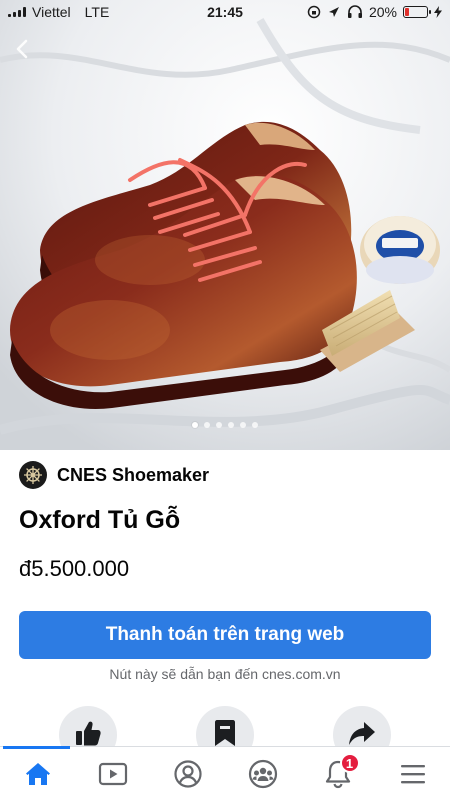 This screenshot has width=450, height=800. I want to click on battery-icon, so click(417, 12).